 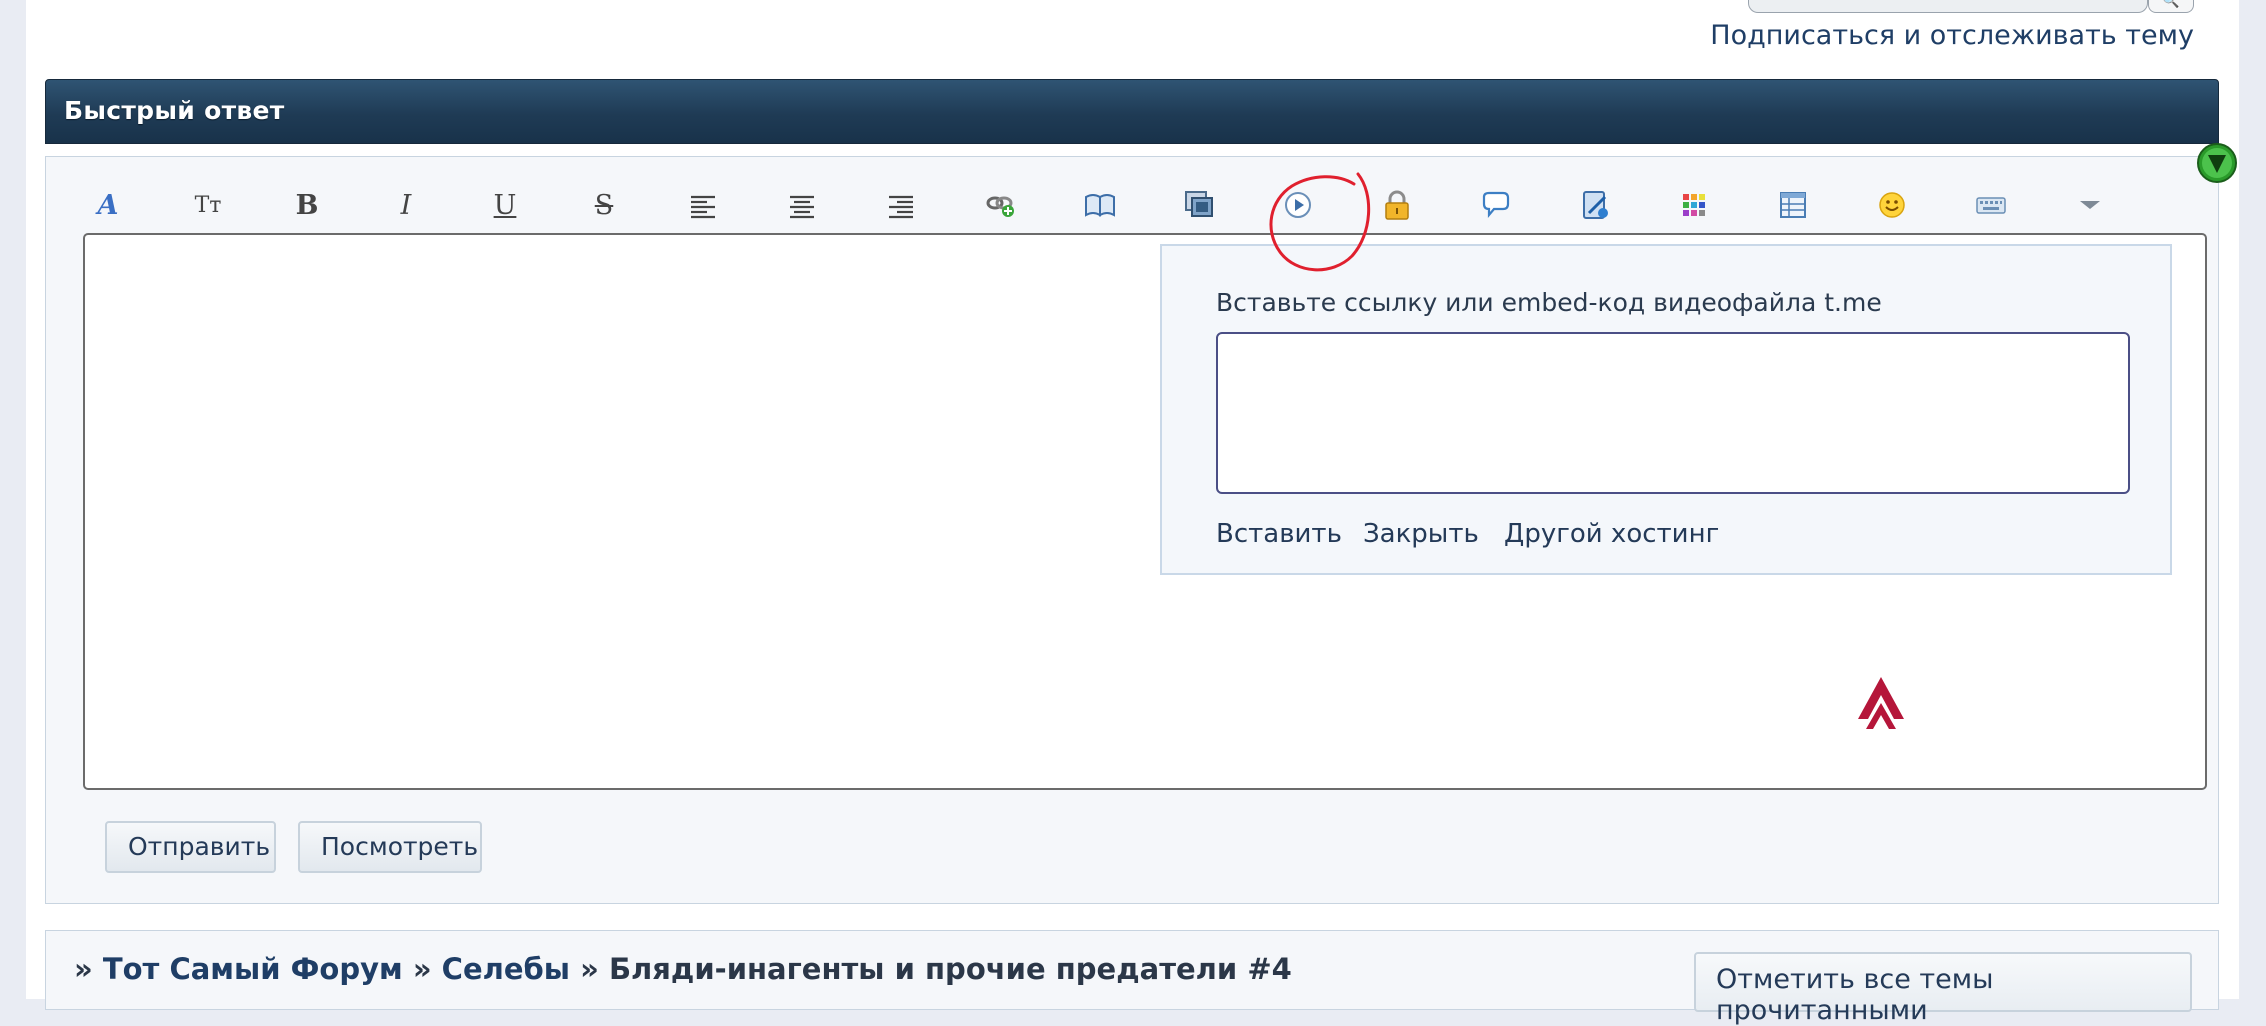 I want to click on mark-all-read-button: Отметить все темы прочитанными, so click(x=1943, y=989).